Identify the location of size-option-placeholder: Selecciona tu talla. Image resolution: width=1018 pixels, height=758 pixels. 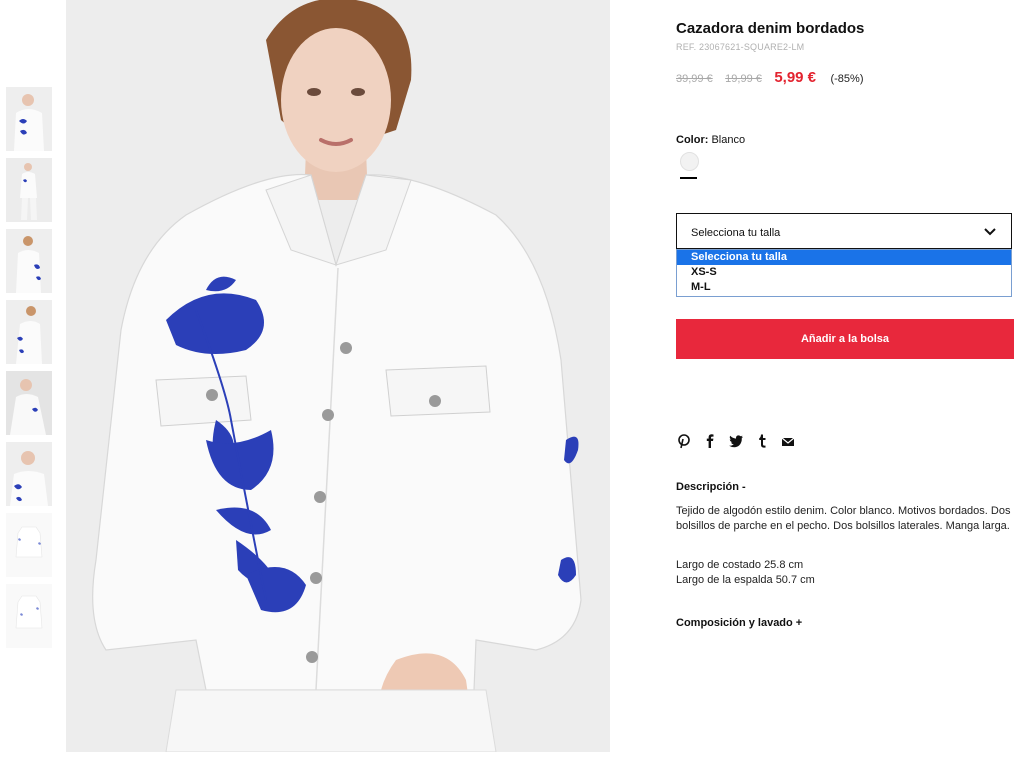
(844, 257).